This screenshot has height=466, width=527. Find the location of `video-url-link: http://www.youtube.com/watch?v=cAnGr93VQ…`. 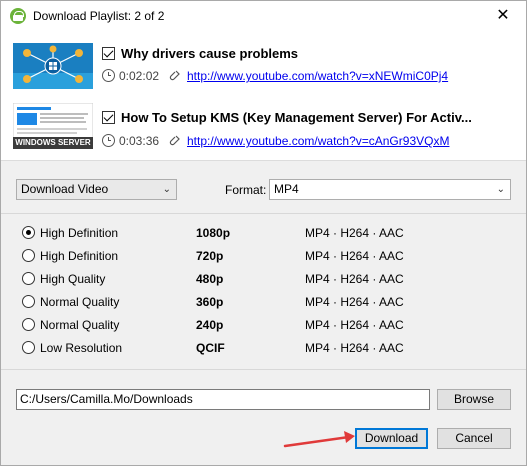

video-url-link: http://www.youtube.com/watch?v=cAnGr93VQ… is located at coordinates (318, 141).